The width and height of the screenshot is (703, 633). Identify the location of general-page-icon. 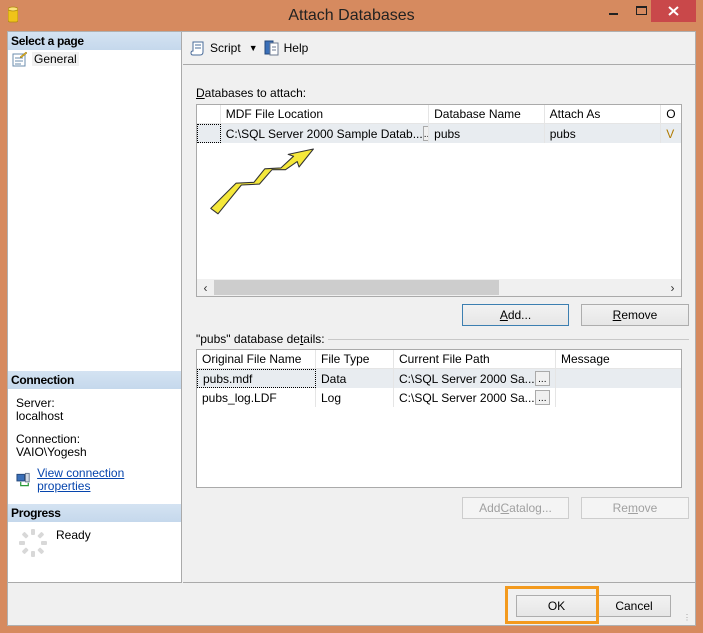
(20, 59).